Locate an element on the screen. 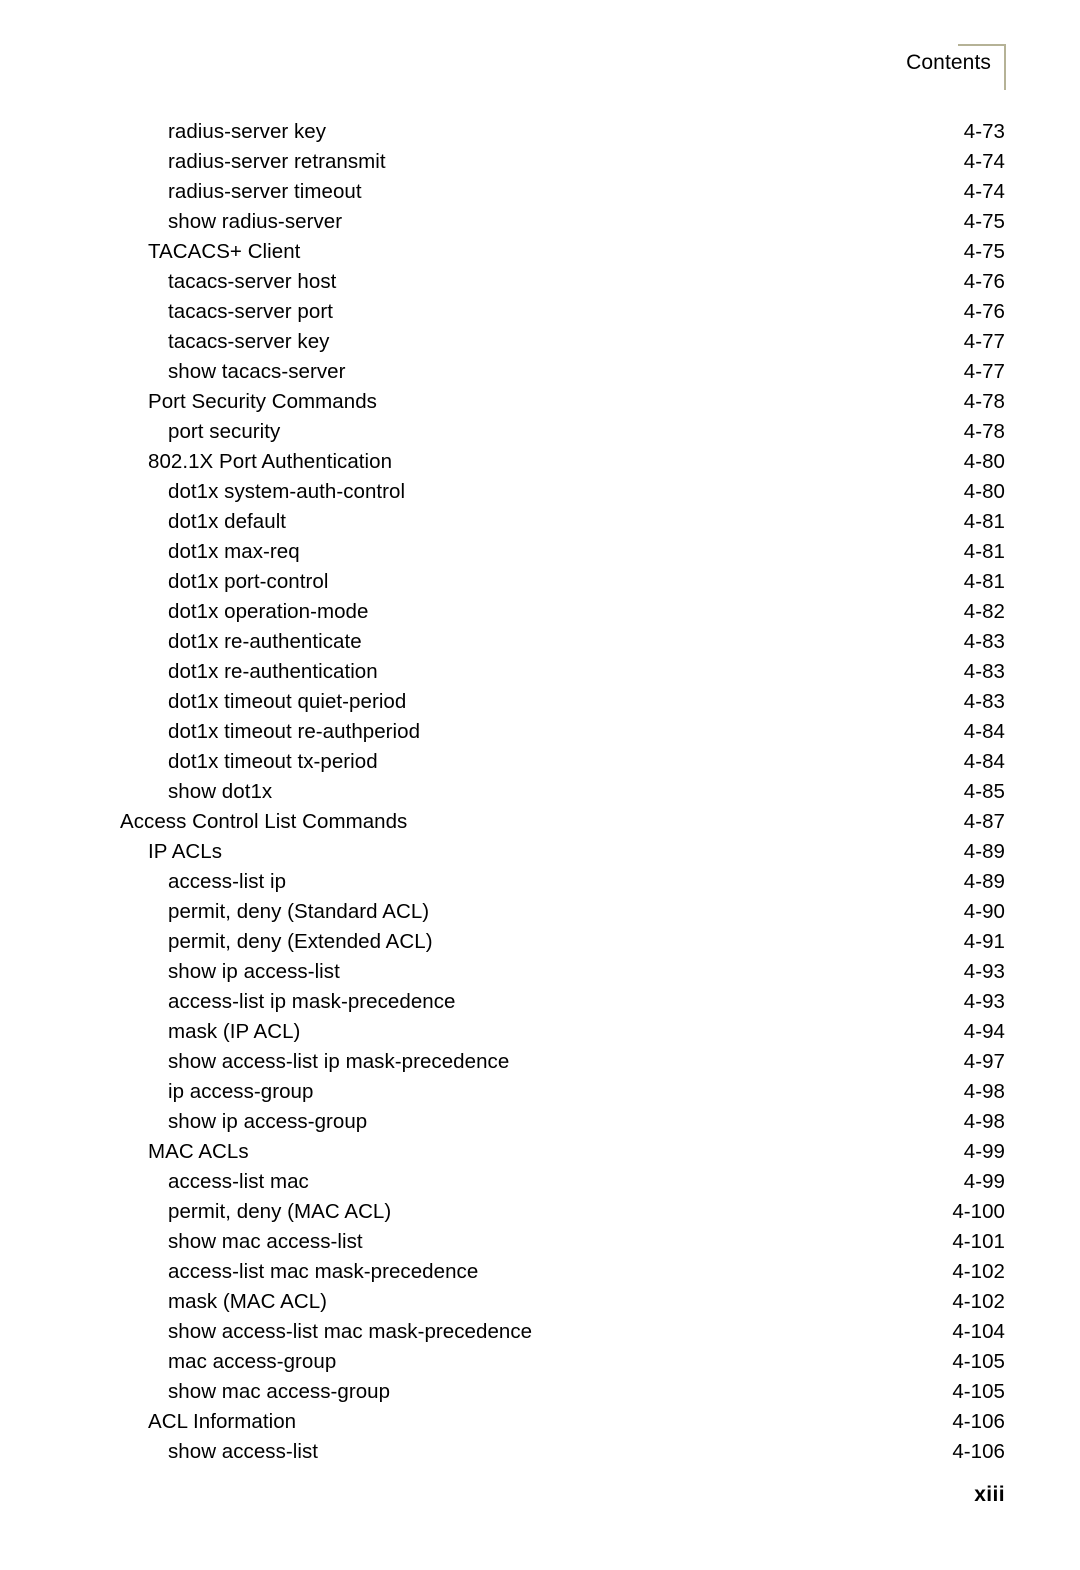  toc-entry: dot1x operation-mode 4-82 is located at coordinates (502, 612).